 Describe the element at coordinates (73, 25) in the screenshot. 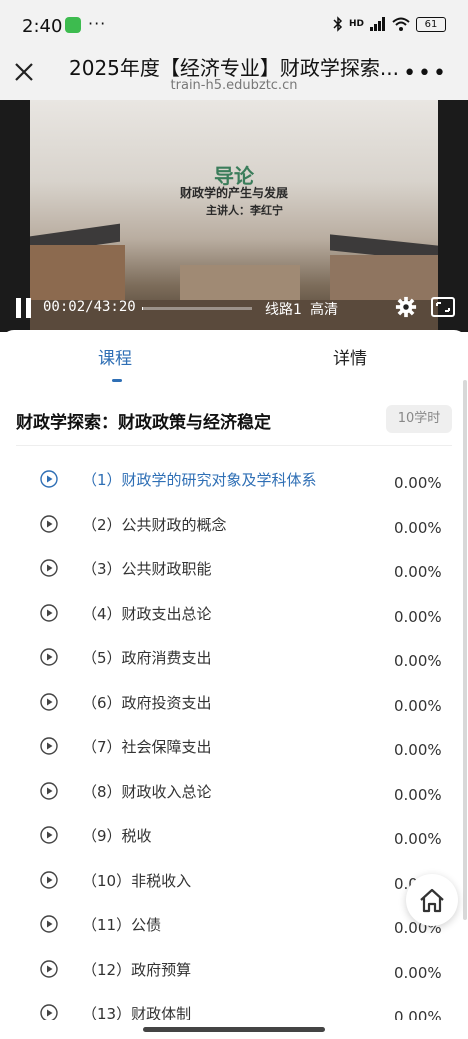

I see `app-notification-icon` at that location.